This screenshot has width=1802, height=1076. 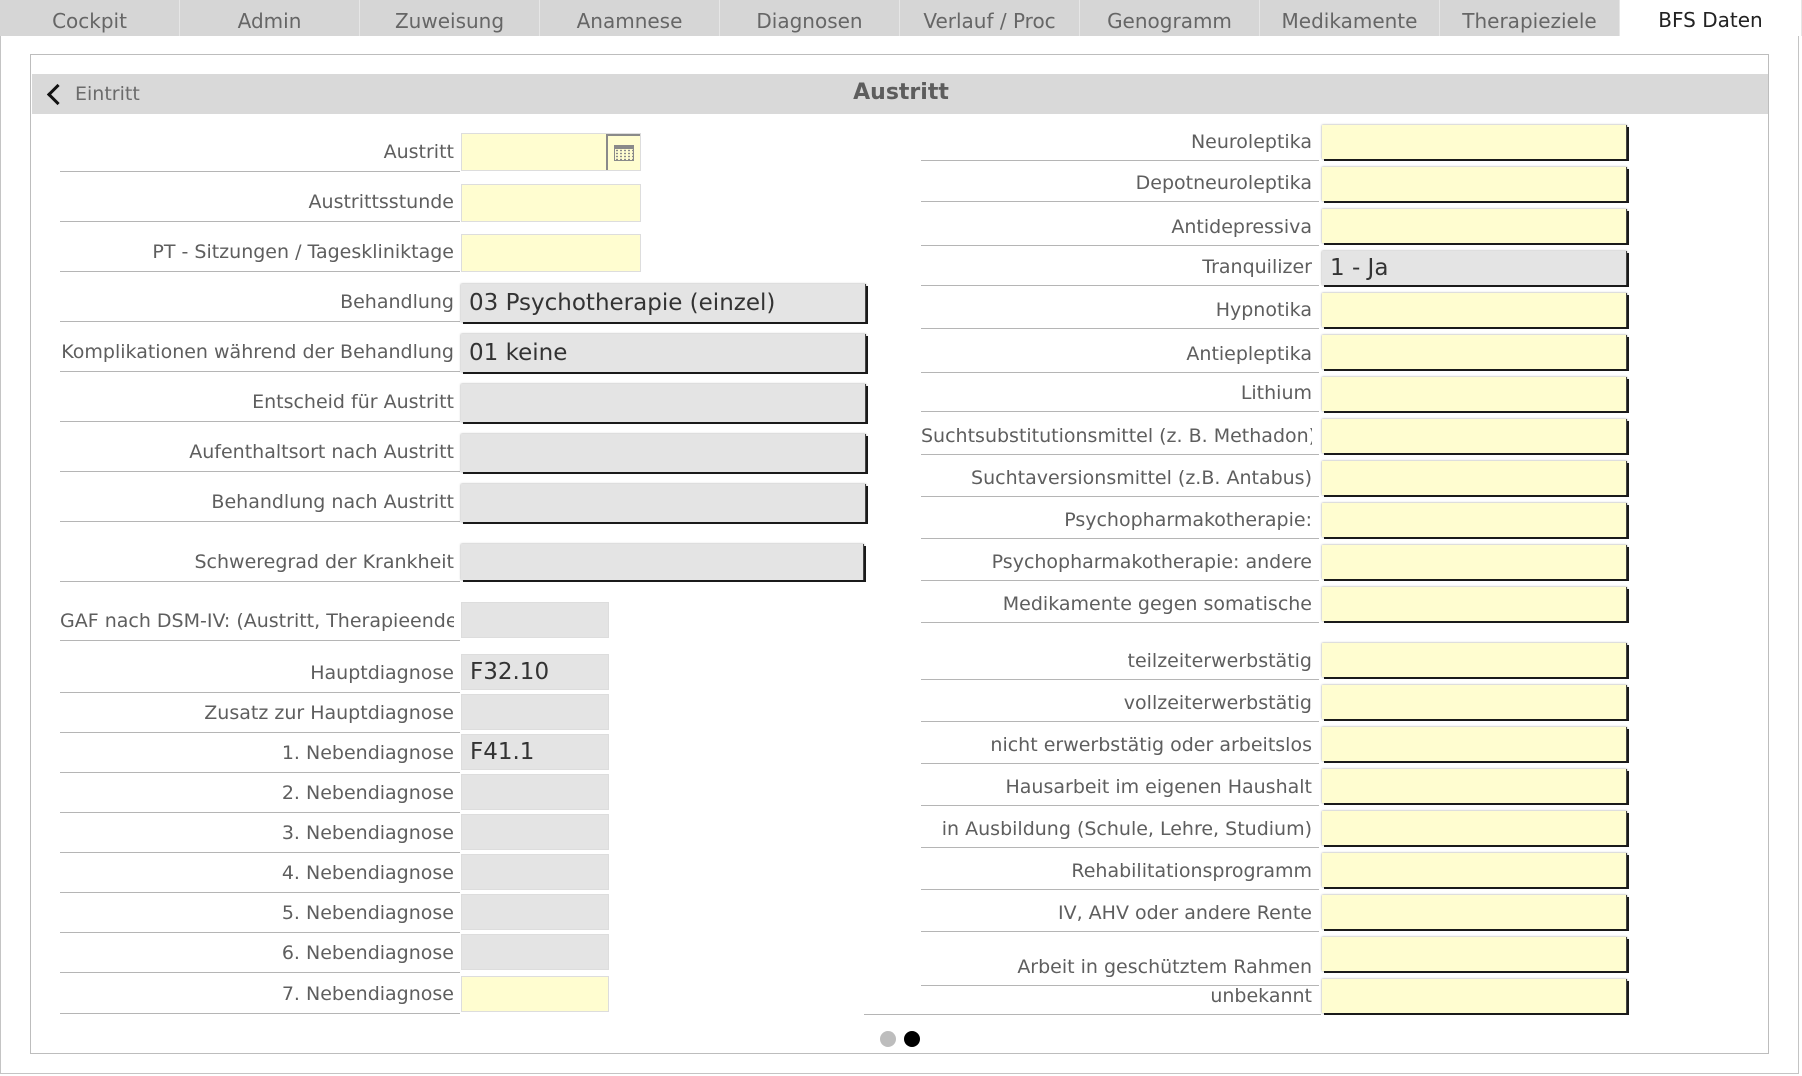 What do you see at coordinates (1474, 870) in the screenshot?
I see `rehabilitationsprogramm-select` at bounding box center [1474, 870].